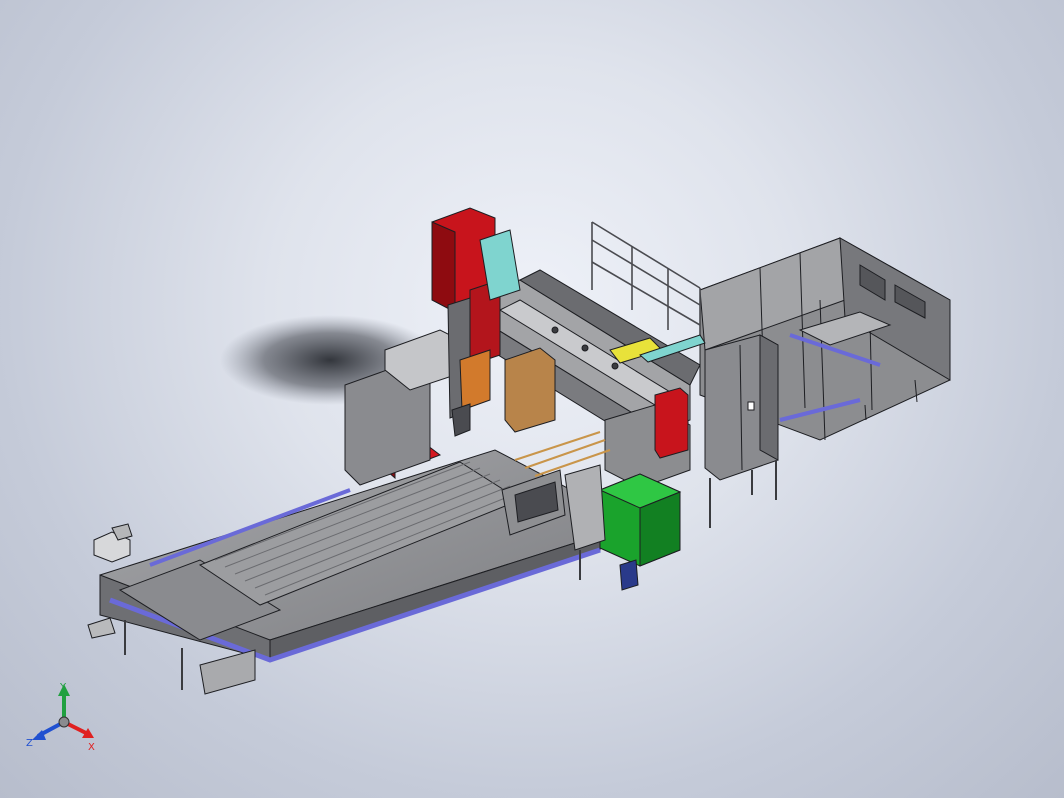  Describe the element at coordinates (741, 431) in the screenshot. I see `control-cabinet` at that location.